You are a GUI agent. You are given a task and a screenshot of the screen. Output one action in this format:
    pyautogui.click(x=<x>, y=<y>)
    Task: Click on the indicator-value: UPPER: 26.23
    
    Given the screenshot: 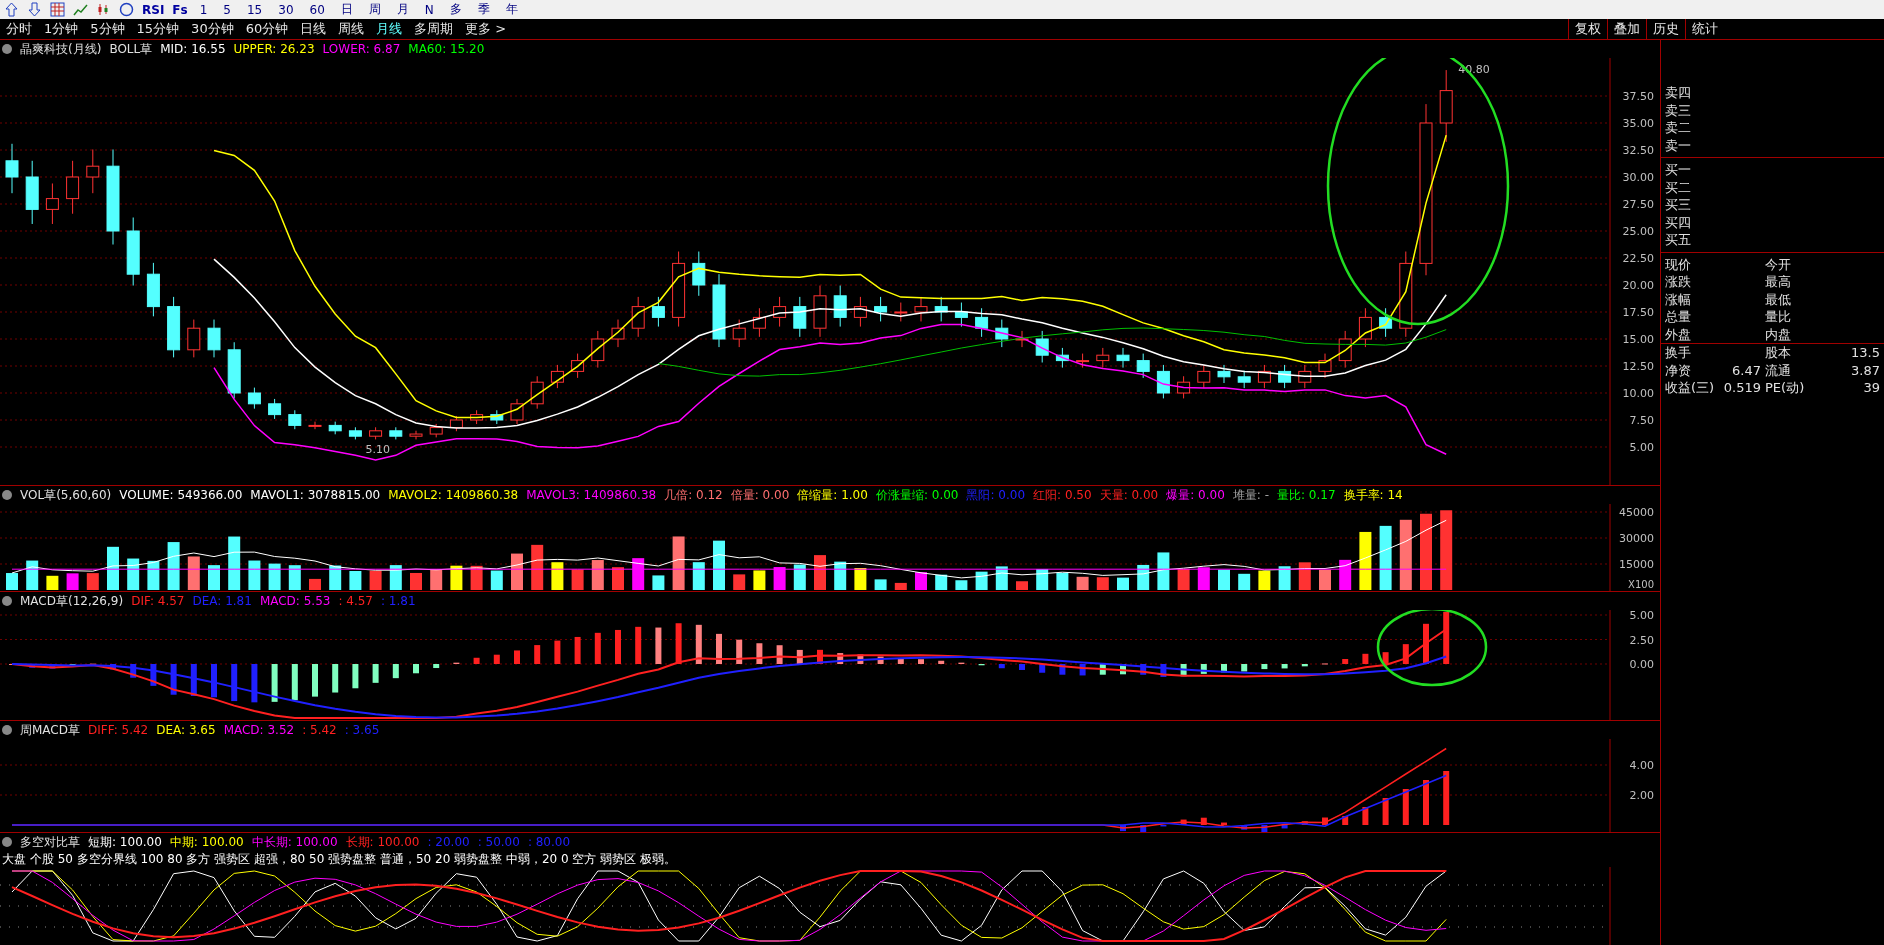 What is the action you would take?
    pyautogui.click(x=274, y=49)
    